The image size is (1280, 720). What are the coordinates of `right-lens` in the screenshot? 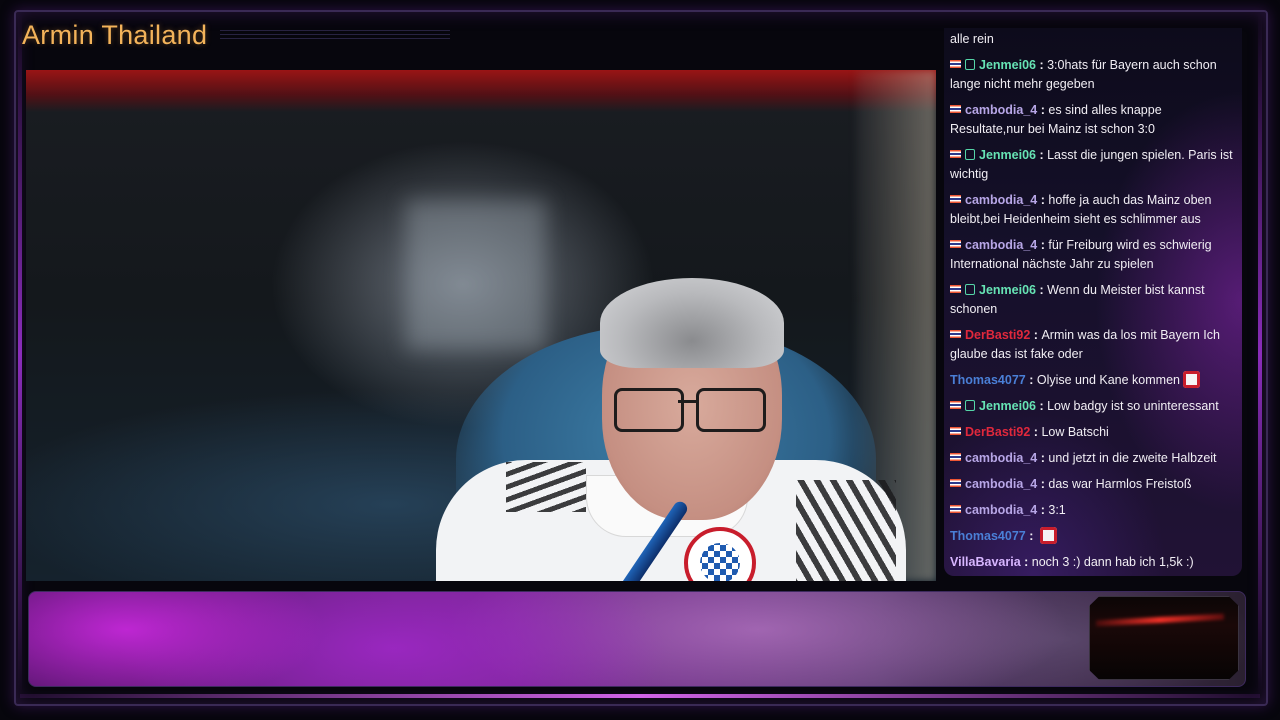 It's located at (731, 410).